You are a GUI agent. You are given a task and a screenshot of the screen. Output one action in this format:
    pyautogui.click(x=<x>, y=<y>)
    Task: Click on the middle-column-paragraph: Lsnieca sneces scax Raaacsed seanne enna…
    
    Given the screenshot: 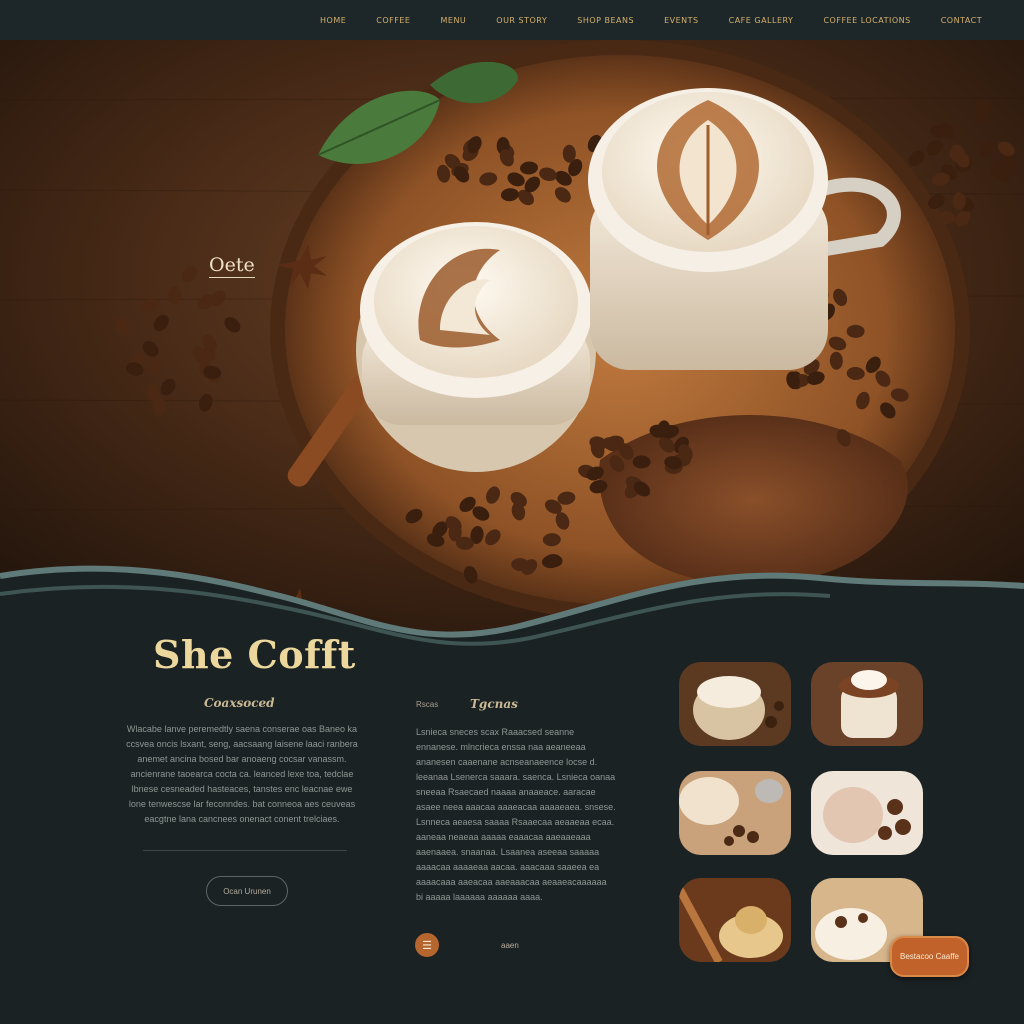 What is the action you would take?
    pyautogui.click(x=516, y=814)
    